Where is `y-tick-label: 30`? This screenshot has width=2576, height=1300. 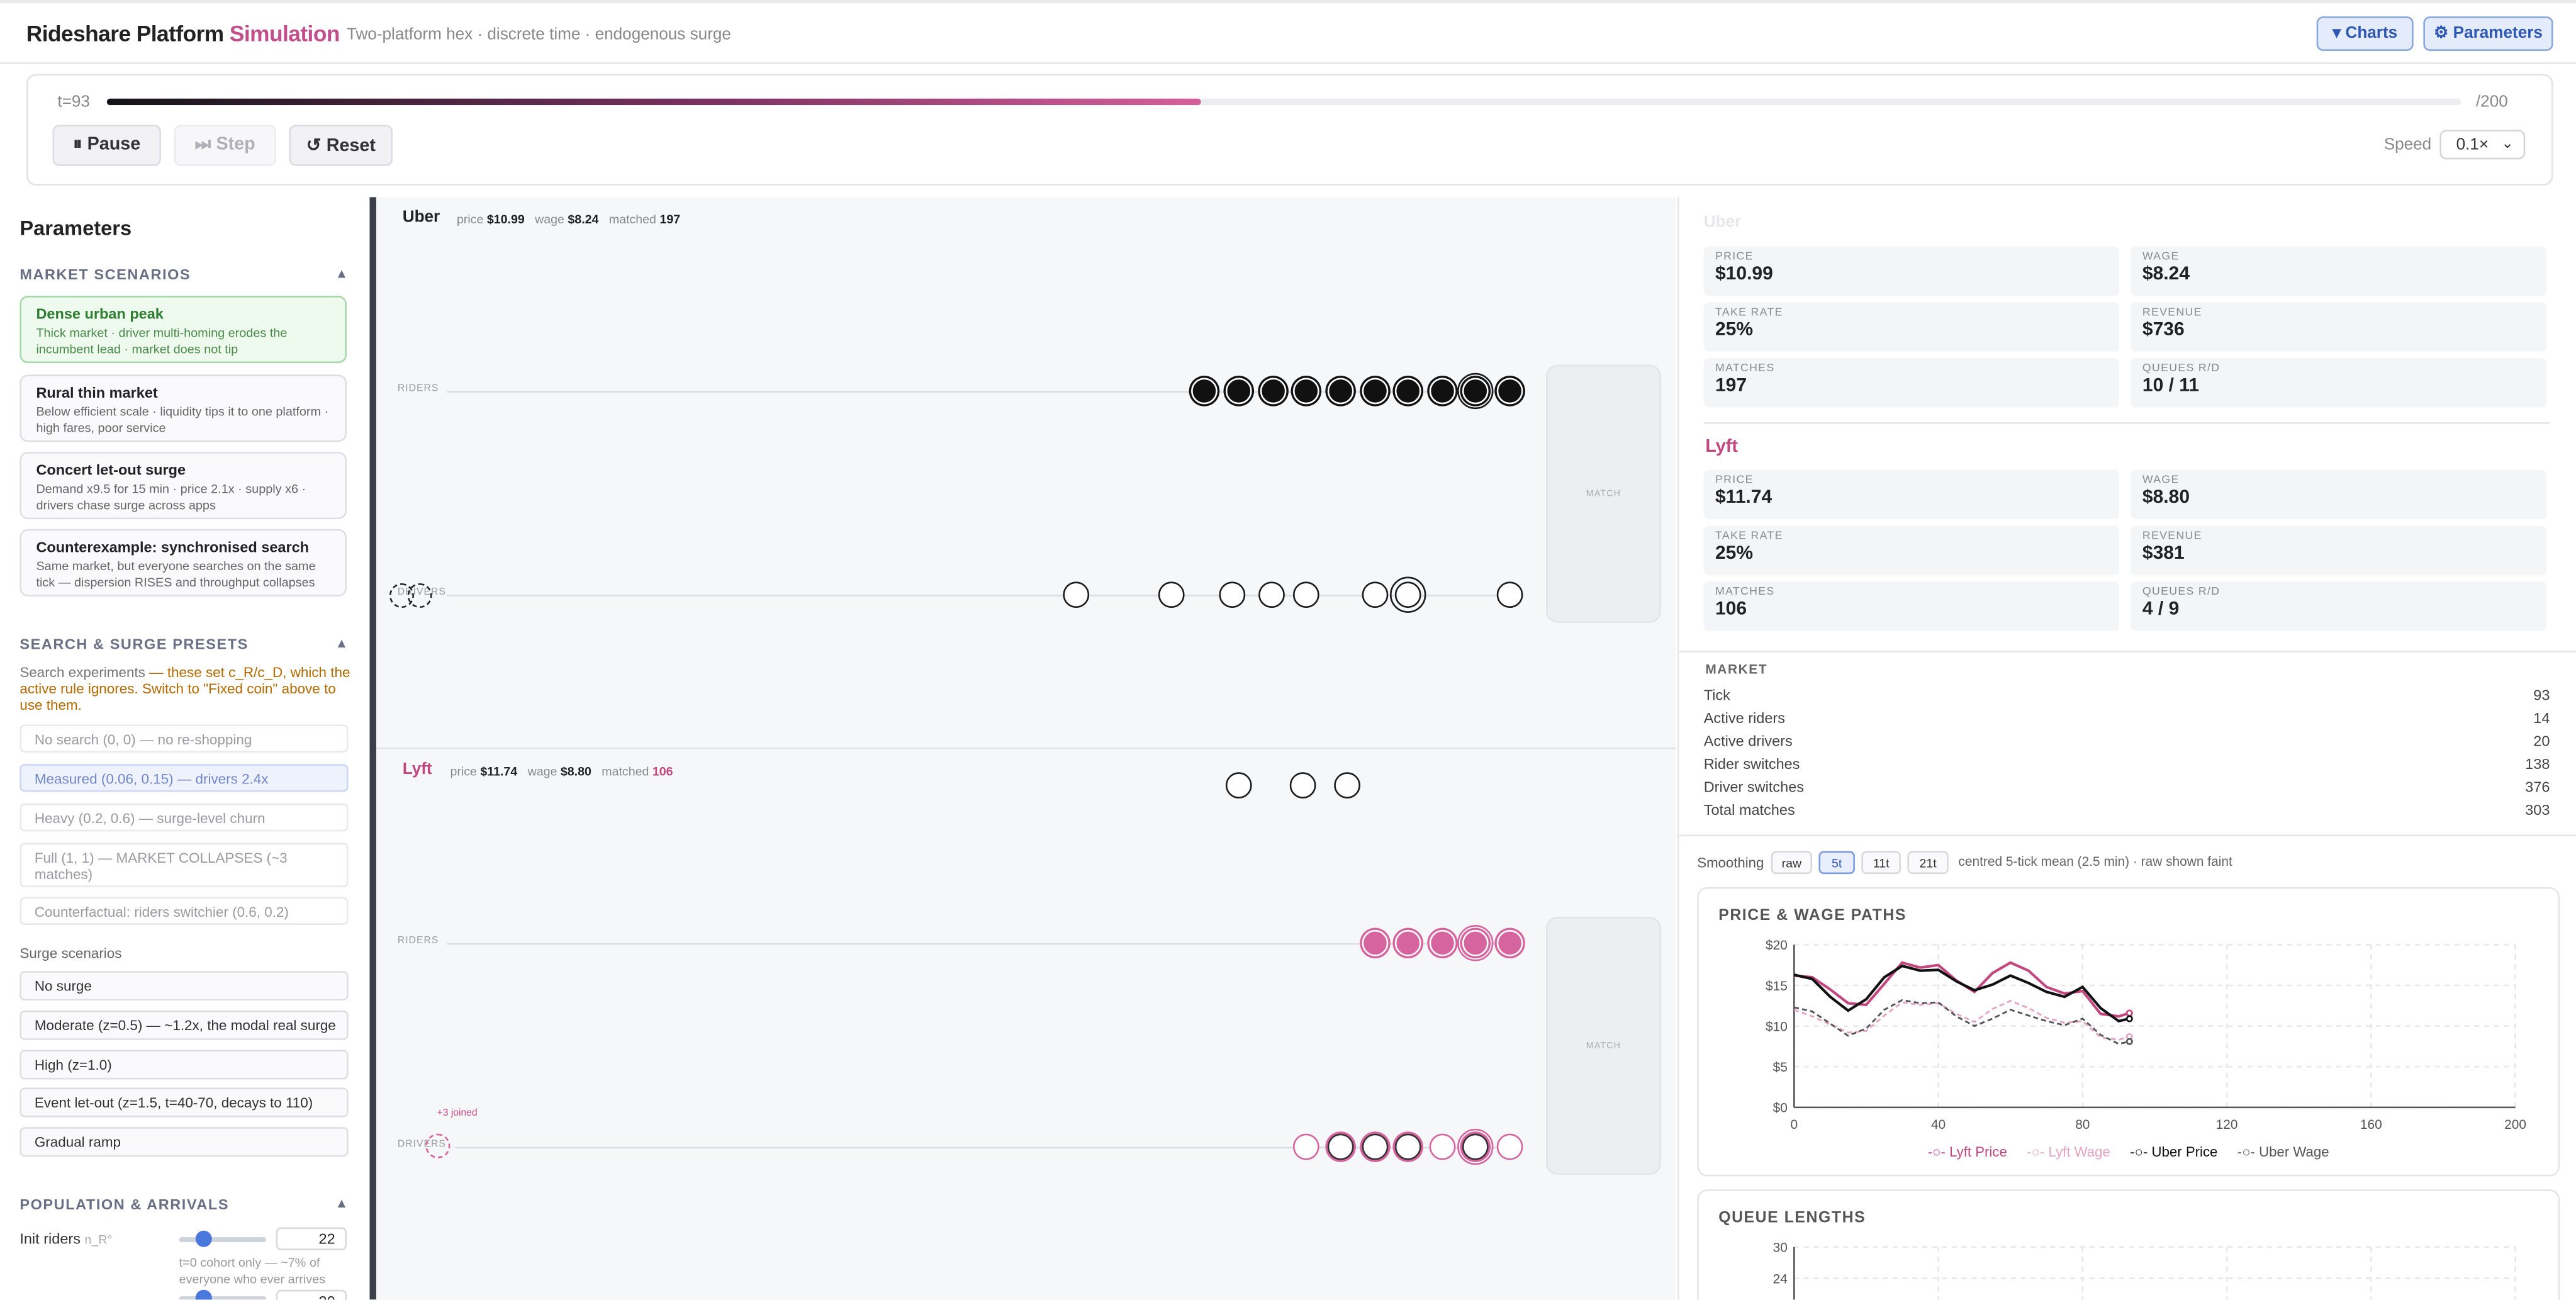 y-tick-label: 30 is located at coordinates (1780, 1248).